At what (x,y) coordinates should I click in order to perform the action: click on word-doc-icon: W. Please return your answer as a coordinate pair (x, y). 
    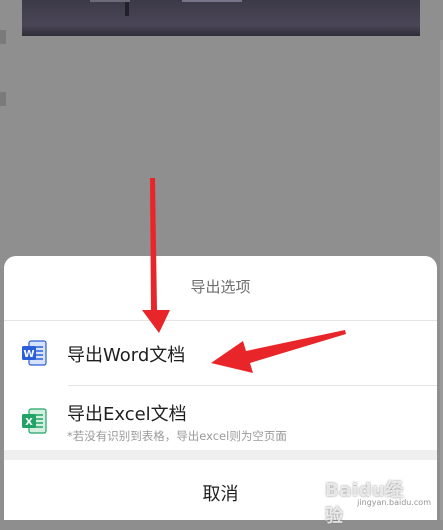
    Looking at the image, I should click on (34, 353).